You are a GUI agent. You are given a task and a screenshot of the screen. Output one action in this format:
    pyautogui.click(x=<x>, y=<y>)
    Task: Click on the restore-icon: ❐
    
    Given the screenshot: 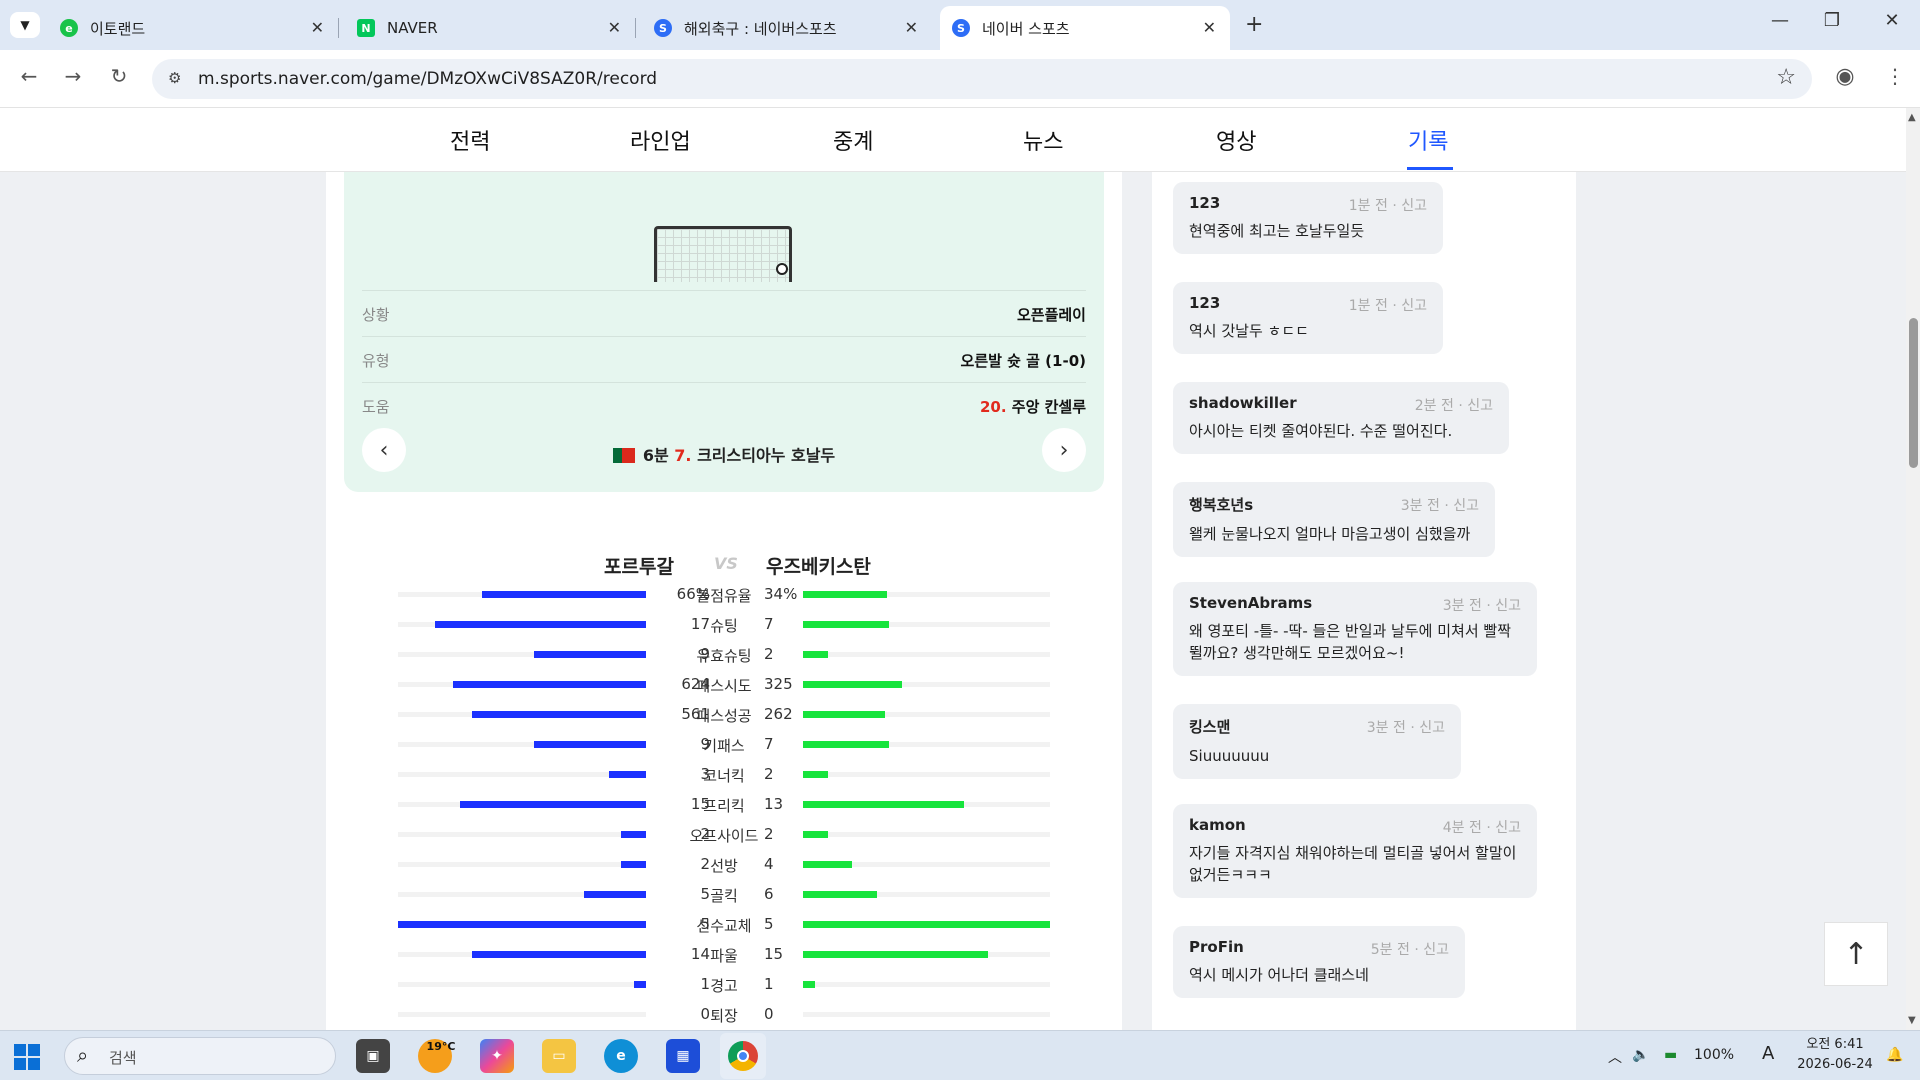 What is the action you would take?
    pyautogui.click(x=1832, y=20)
    